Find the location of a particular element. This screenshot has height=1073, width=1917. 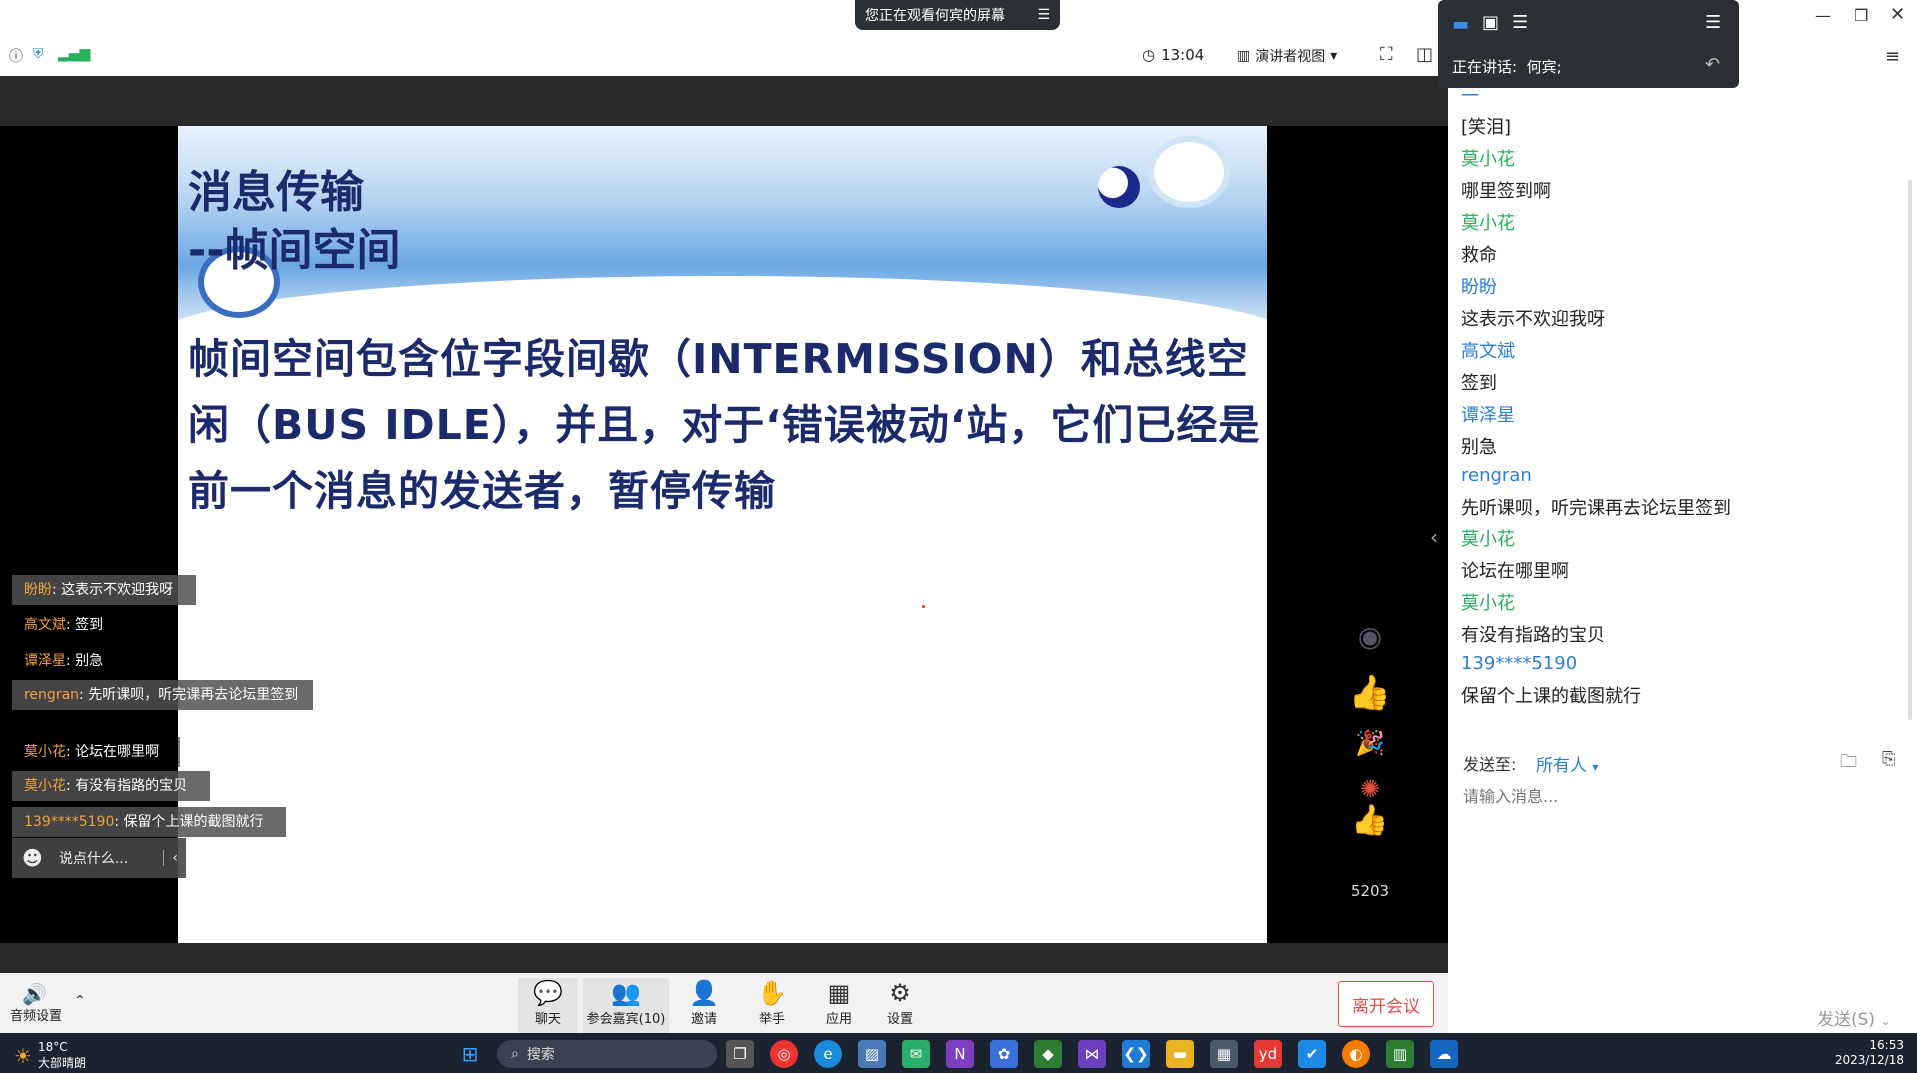

youdao-icon: yd is located at coordinates (1268, 1054).